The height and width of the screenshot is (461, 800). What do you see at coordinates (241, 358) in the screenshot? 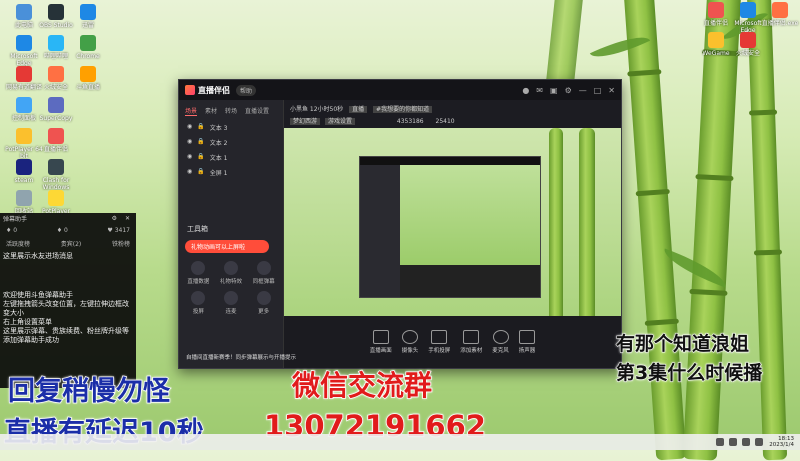
I see `status-tip: 自播间直播新赛季！同步弹幕展示与开播提示` at bounding box center [241, 358].